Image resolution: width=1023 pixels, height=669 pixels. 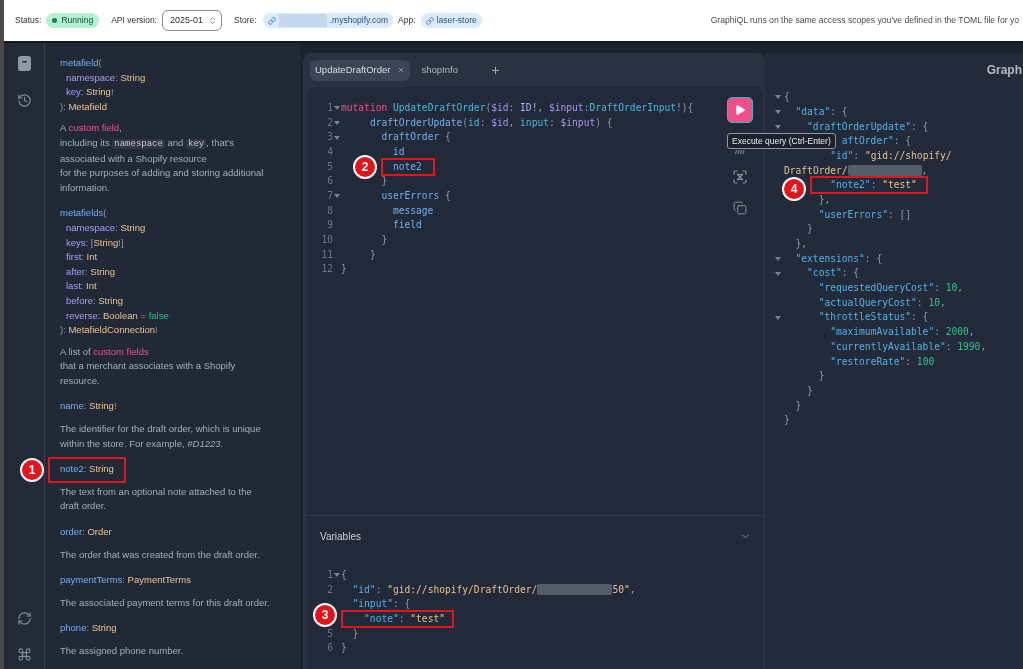 What do you see at coordinates (882, 302) in the screenshot?
I see `code-text: "actualQueryCost": 10,` at bounding box center [882, 302].